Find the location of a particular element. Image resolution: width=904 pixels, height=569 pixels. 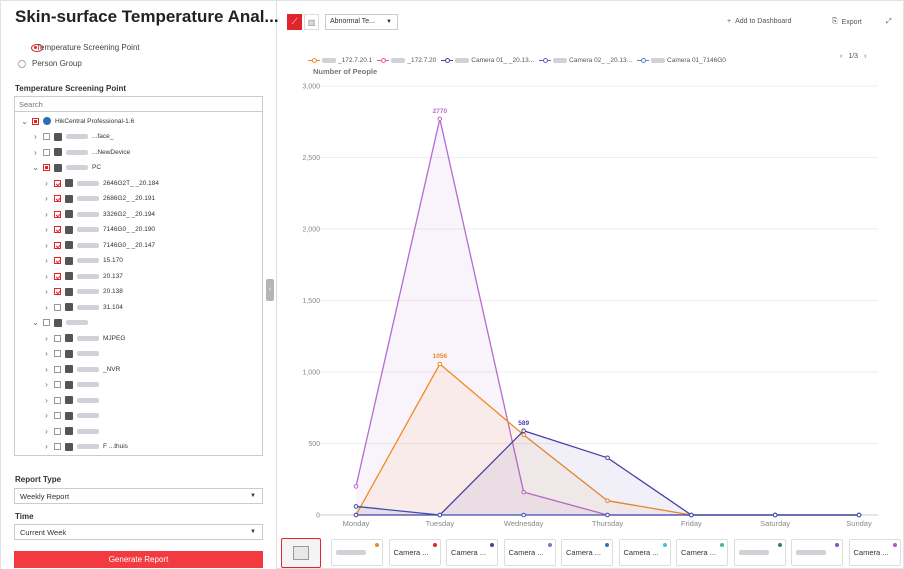

tree-node: › F ...thuis is located at coordinates (85, 447).